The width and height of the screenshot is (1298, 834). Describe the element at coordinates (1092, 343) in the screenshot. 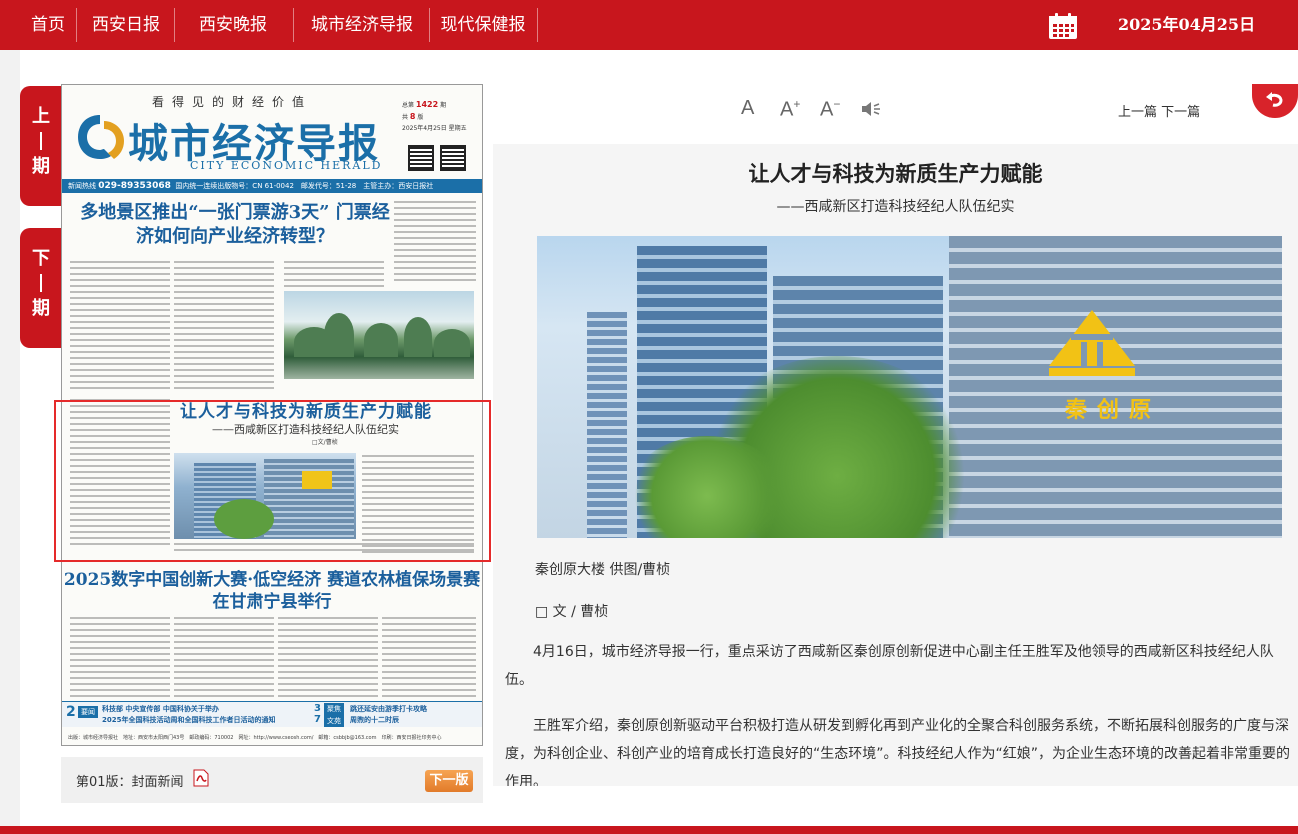

I see `building-logo-icon` at that location.